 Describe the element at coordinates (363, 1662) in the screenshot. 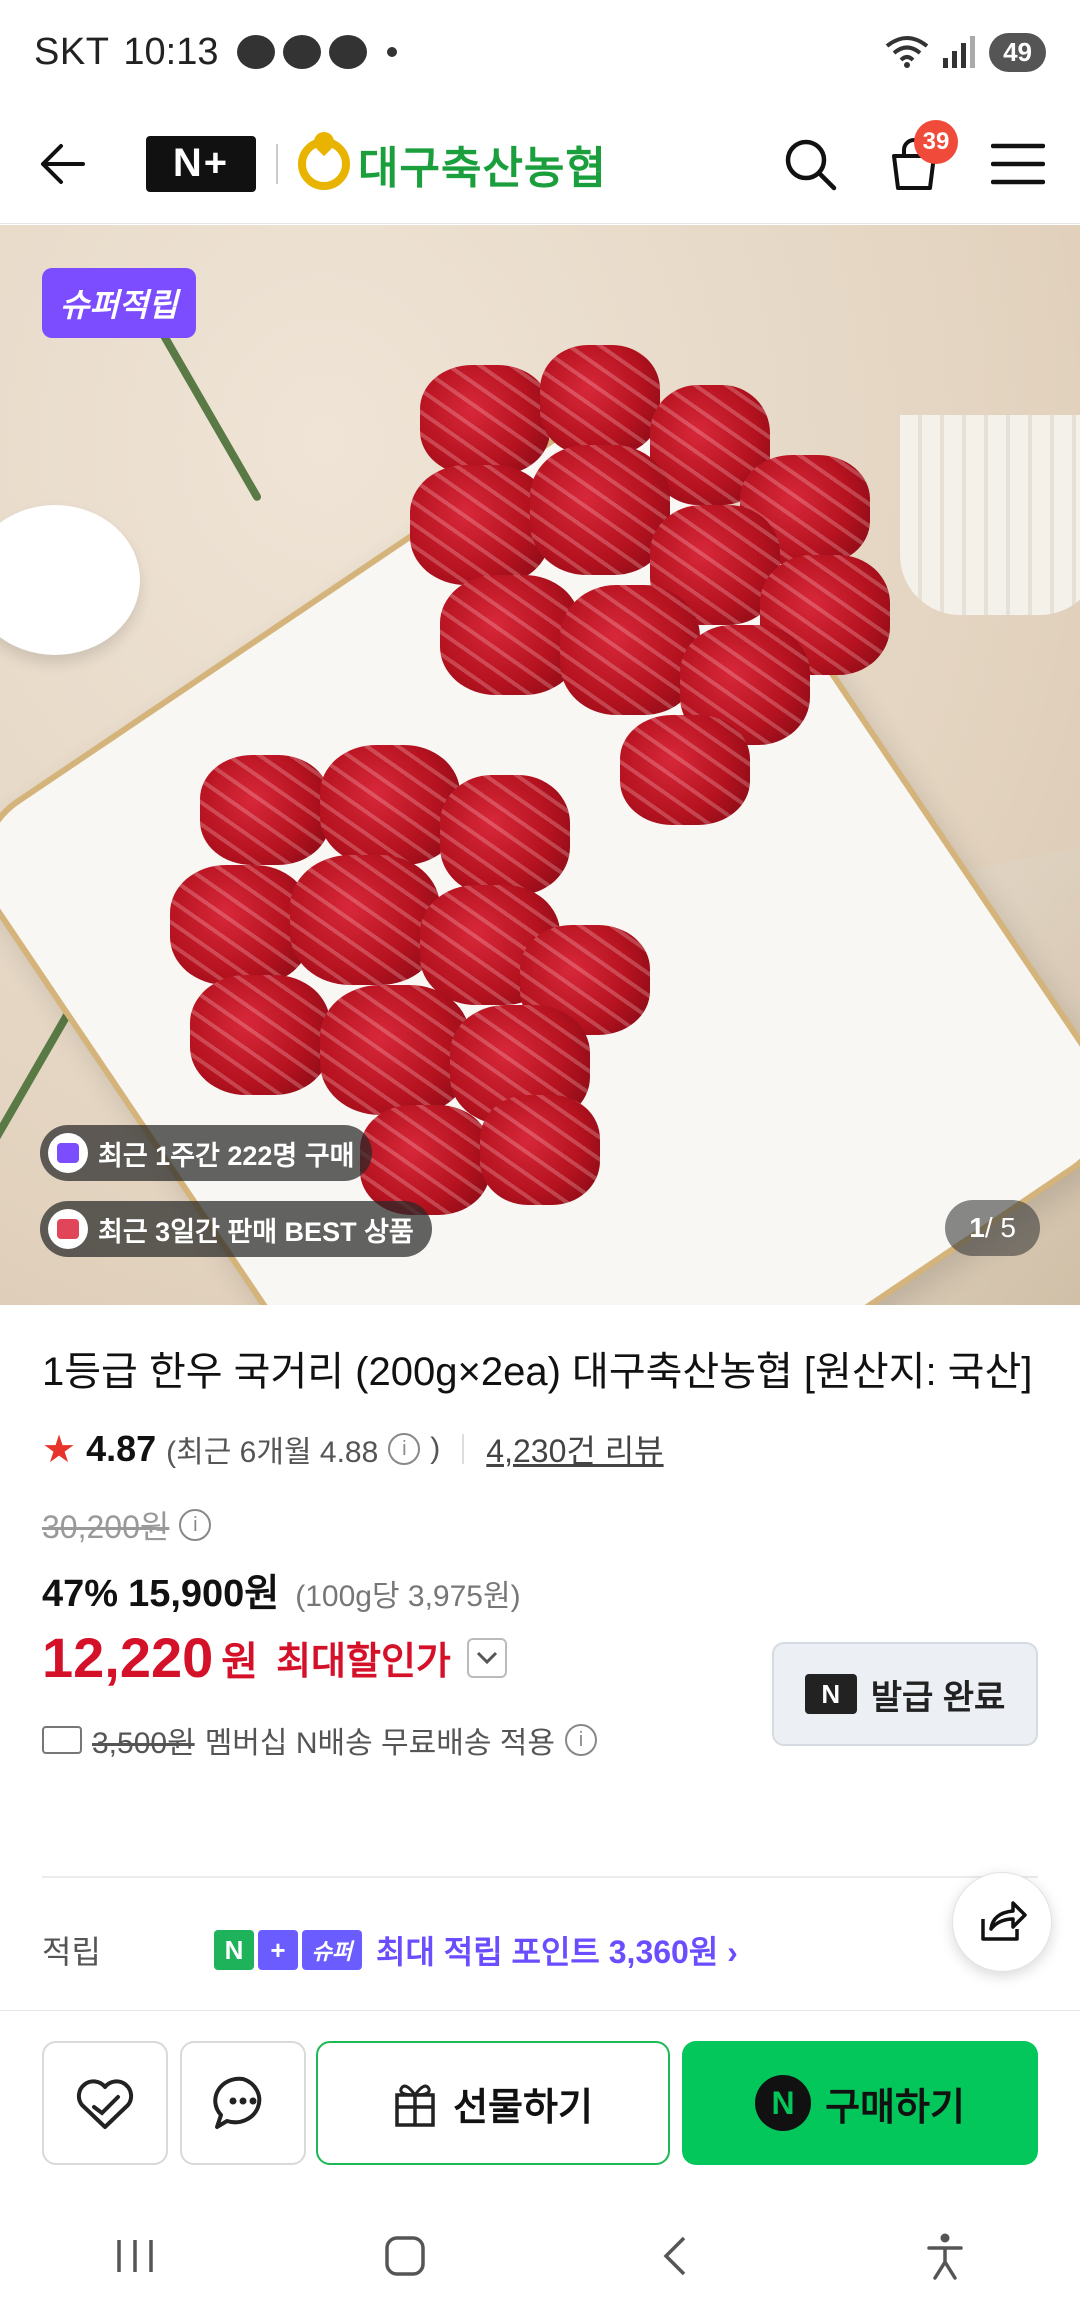

I see `max-discount-label: 최대할인가` at that location.